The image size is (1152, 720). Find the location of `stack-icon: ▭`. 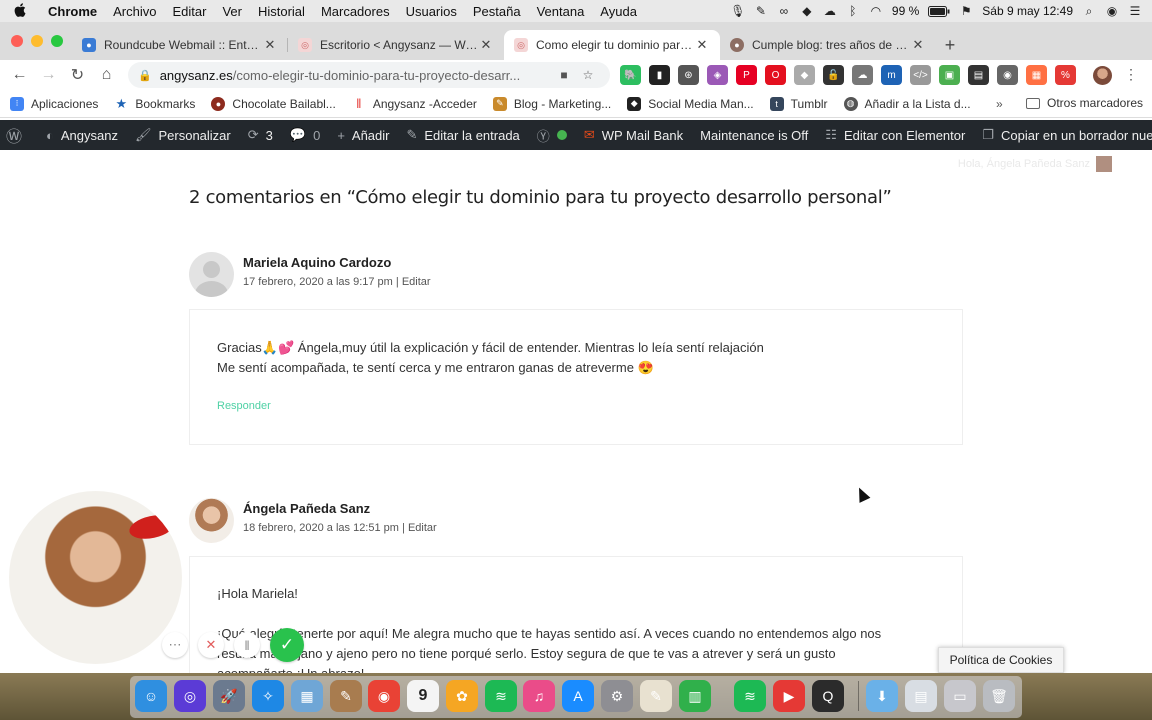

stack-icon: ▭ is located at coordinates (960, 696).